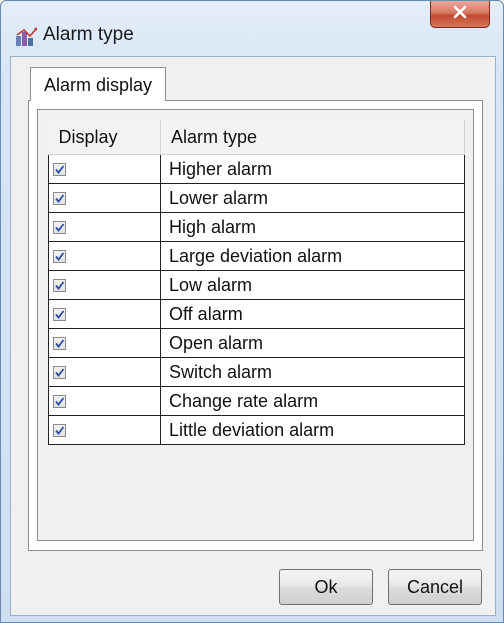 The height and width of the screenshot is (623, 504). What do you see at coordinates (435, 587) in the screenshot?
I see `cancel-button: Cancel` at bounding box center [435, 587].